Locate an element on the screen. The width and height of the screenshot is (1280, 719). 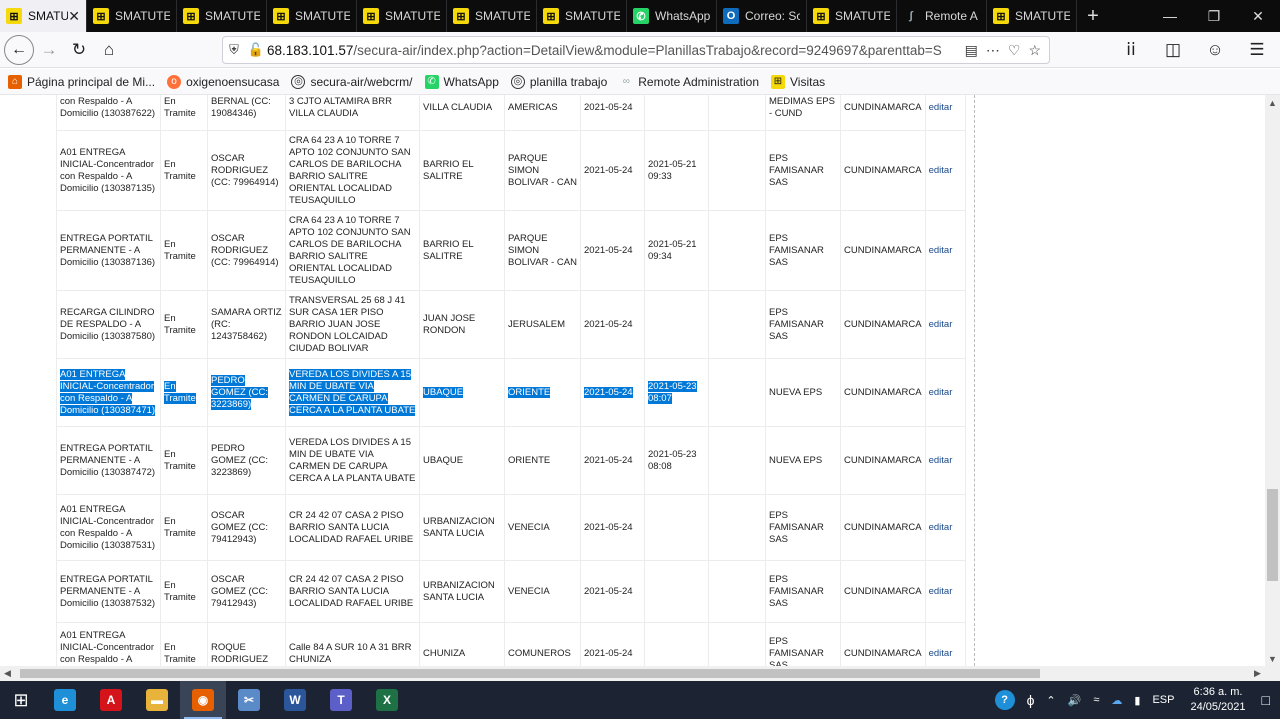
browser-tab: ✆ WhatsApp is located at coordinates (672, 16).